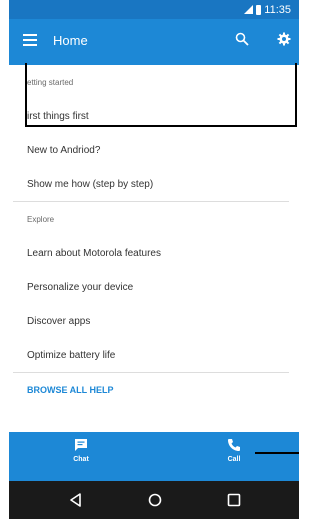  Describe the element at coordinates (154, 42) in the screenshot. I see `app-bar: Home` at that location.